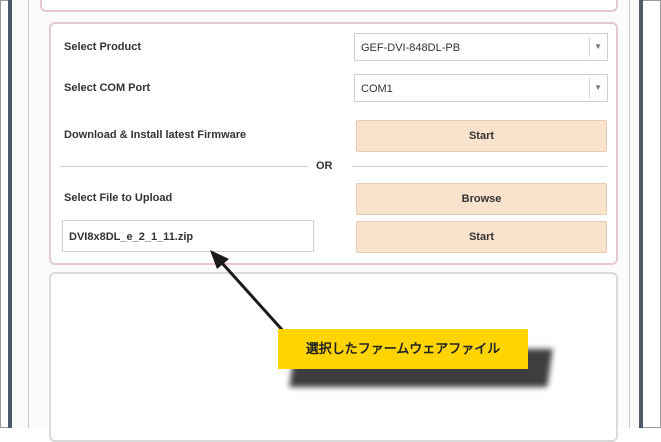 The height and width of the screenshot is (442, 661). I want to click on download-start-button: Start, so click(481, 136).